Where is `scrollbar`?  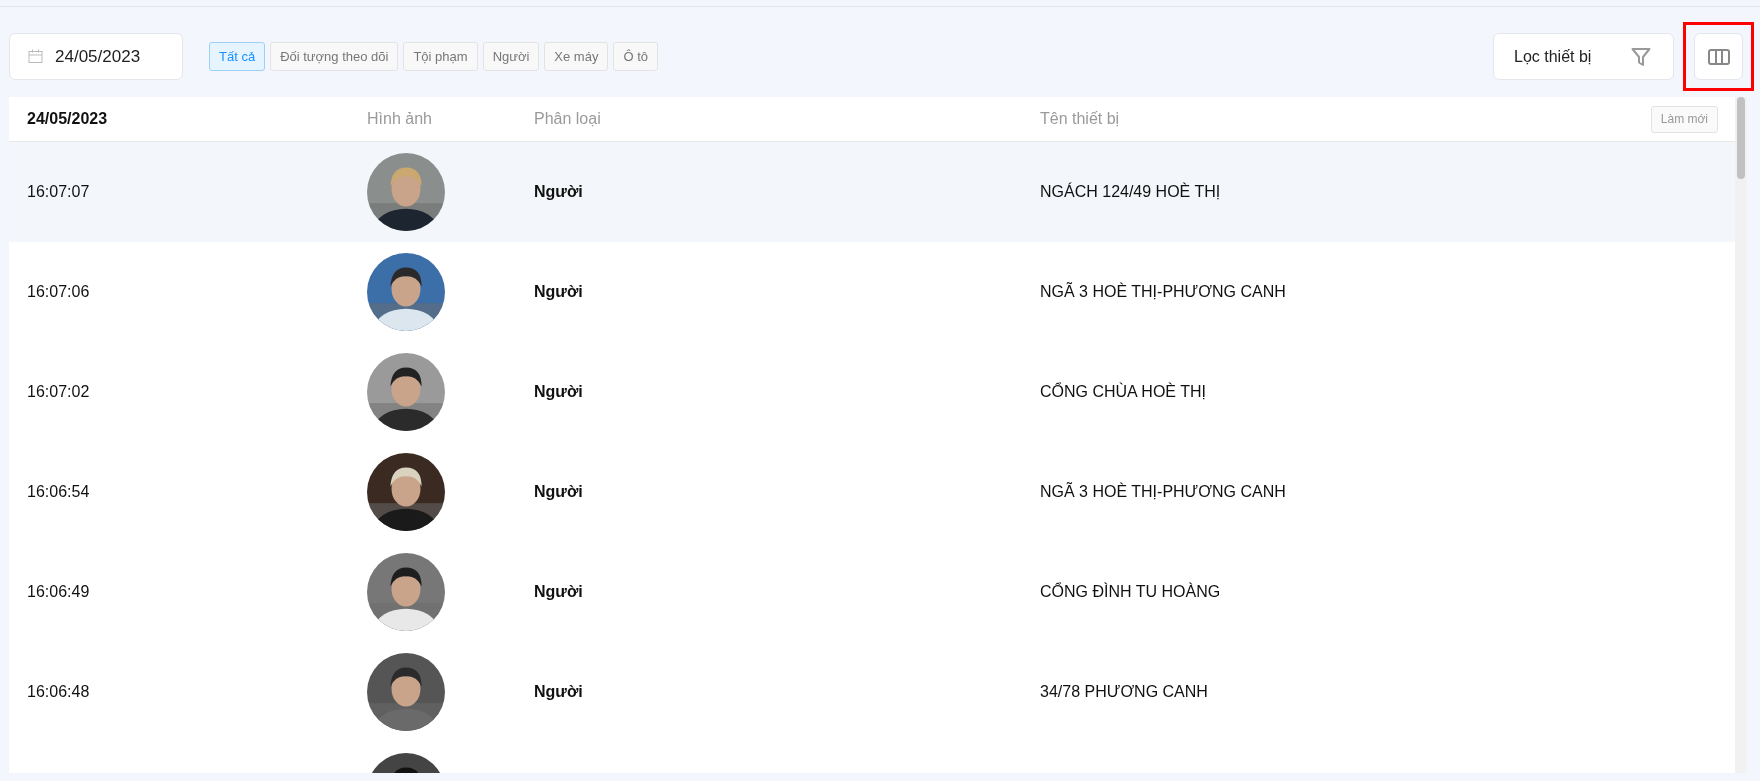
scrollbar is located at coordinates (1741, 435).